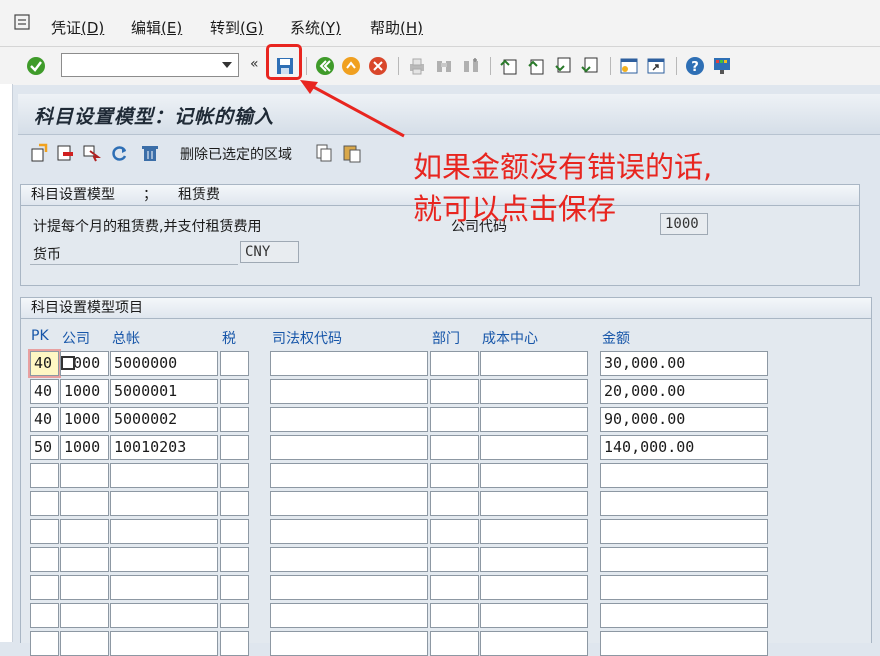  What do you see at coordinates (315, 27) in the screenshot?
I see `menu-system: 系统(Y)` at bounding box center [315, 27].